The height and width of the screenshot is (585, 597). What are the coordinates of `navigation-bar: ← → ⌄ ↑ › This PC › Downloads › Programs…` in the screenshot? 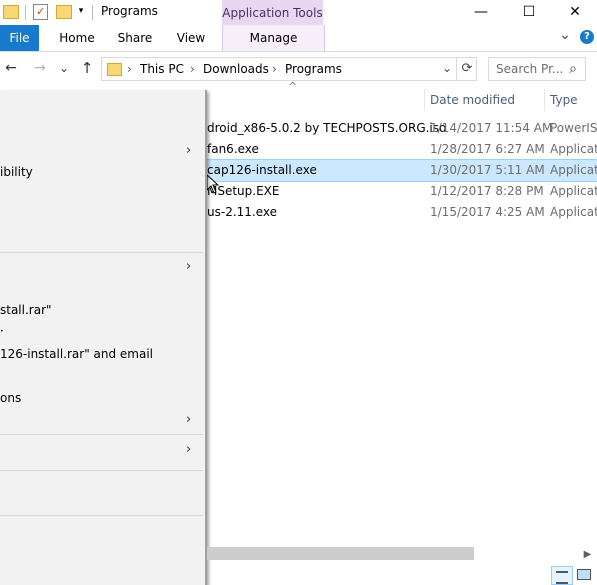 It's located at (298, 68).